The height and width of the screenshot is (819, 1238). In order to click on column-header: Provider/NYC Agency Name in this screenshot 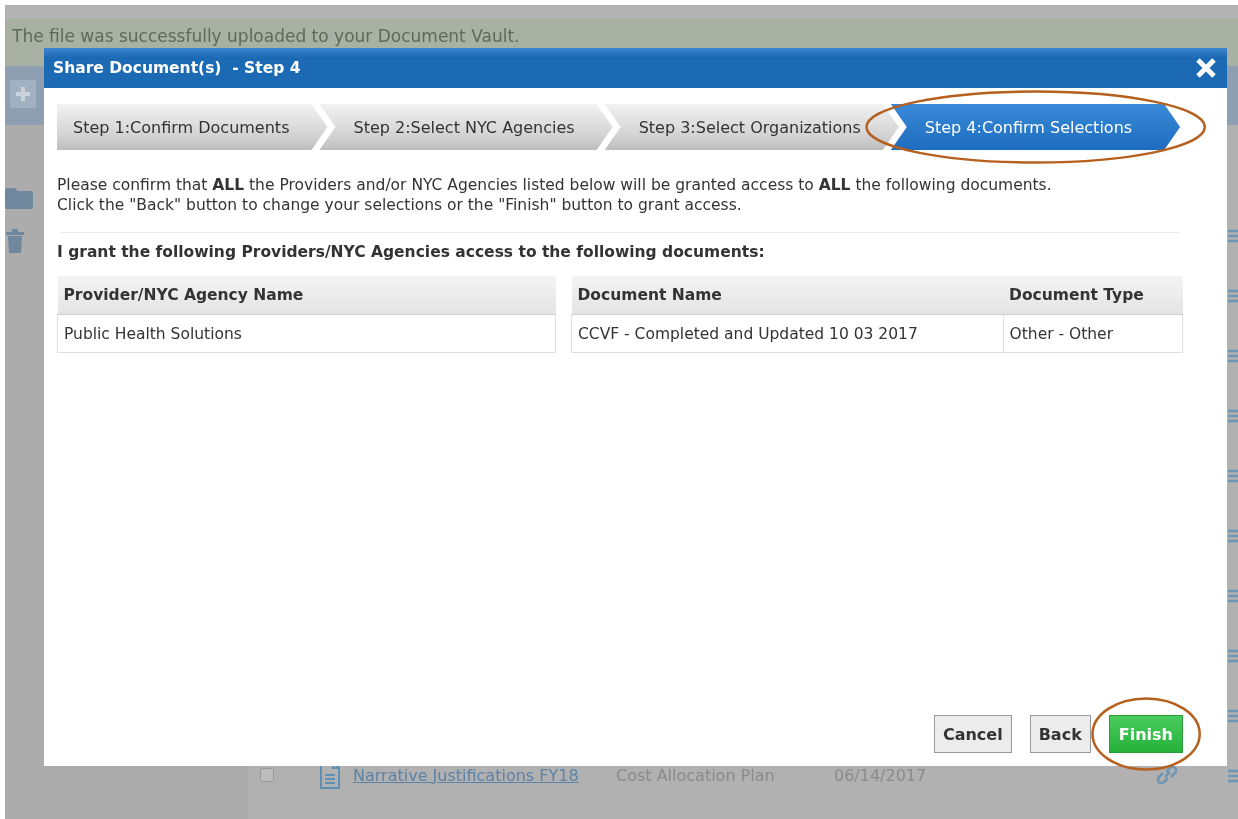, I will do `click(306, 295)`.